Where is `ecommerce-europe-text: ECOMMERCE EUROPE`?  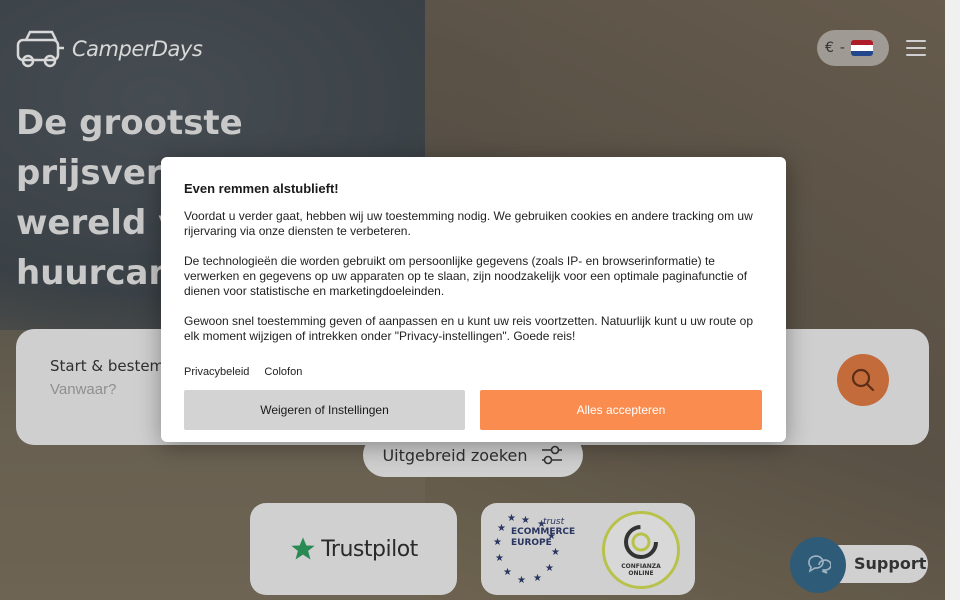
ecommerce-europe-text: ECOMMERCE EUROPE is located at coordinates (543, 538).